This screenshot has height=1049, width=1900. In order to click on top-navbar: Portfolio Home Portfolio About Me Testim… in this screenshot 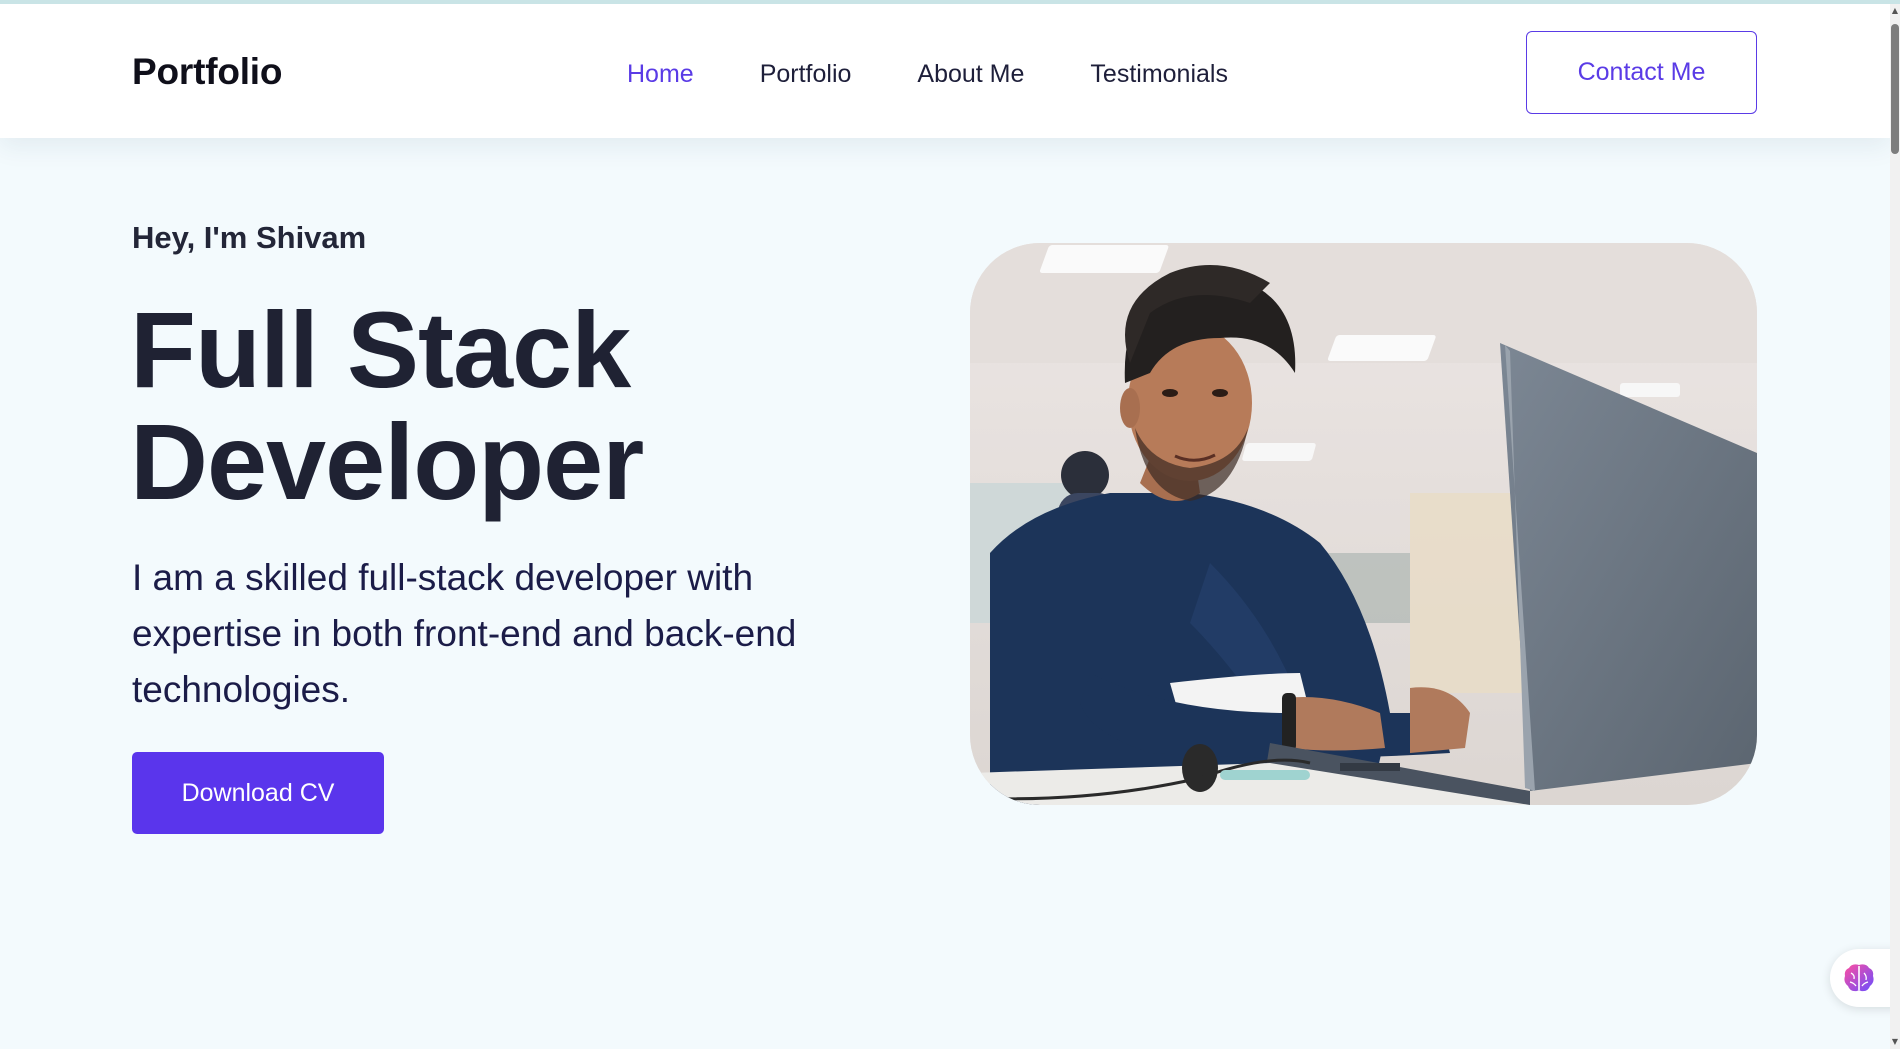, I will do `click(945, 71)`.